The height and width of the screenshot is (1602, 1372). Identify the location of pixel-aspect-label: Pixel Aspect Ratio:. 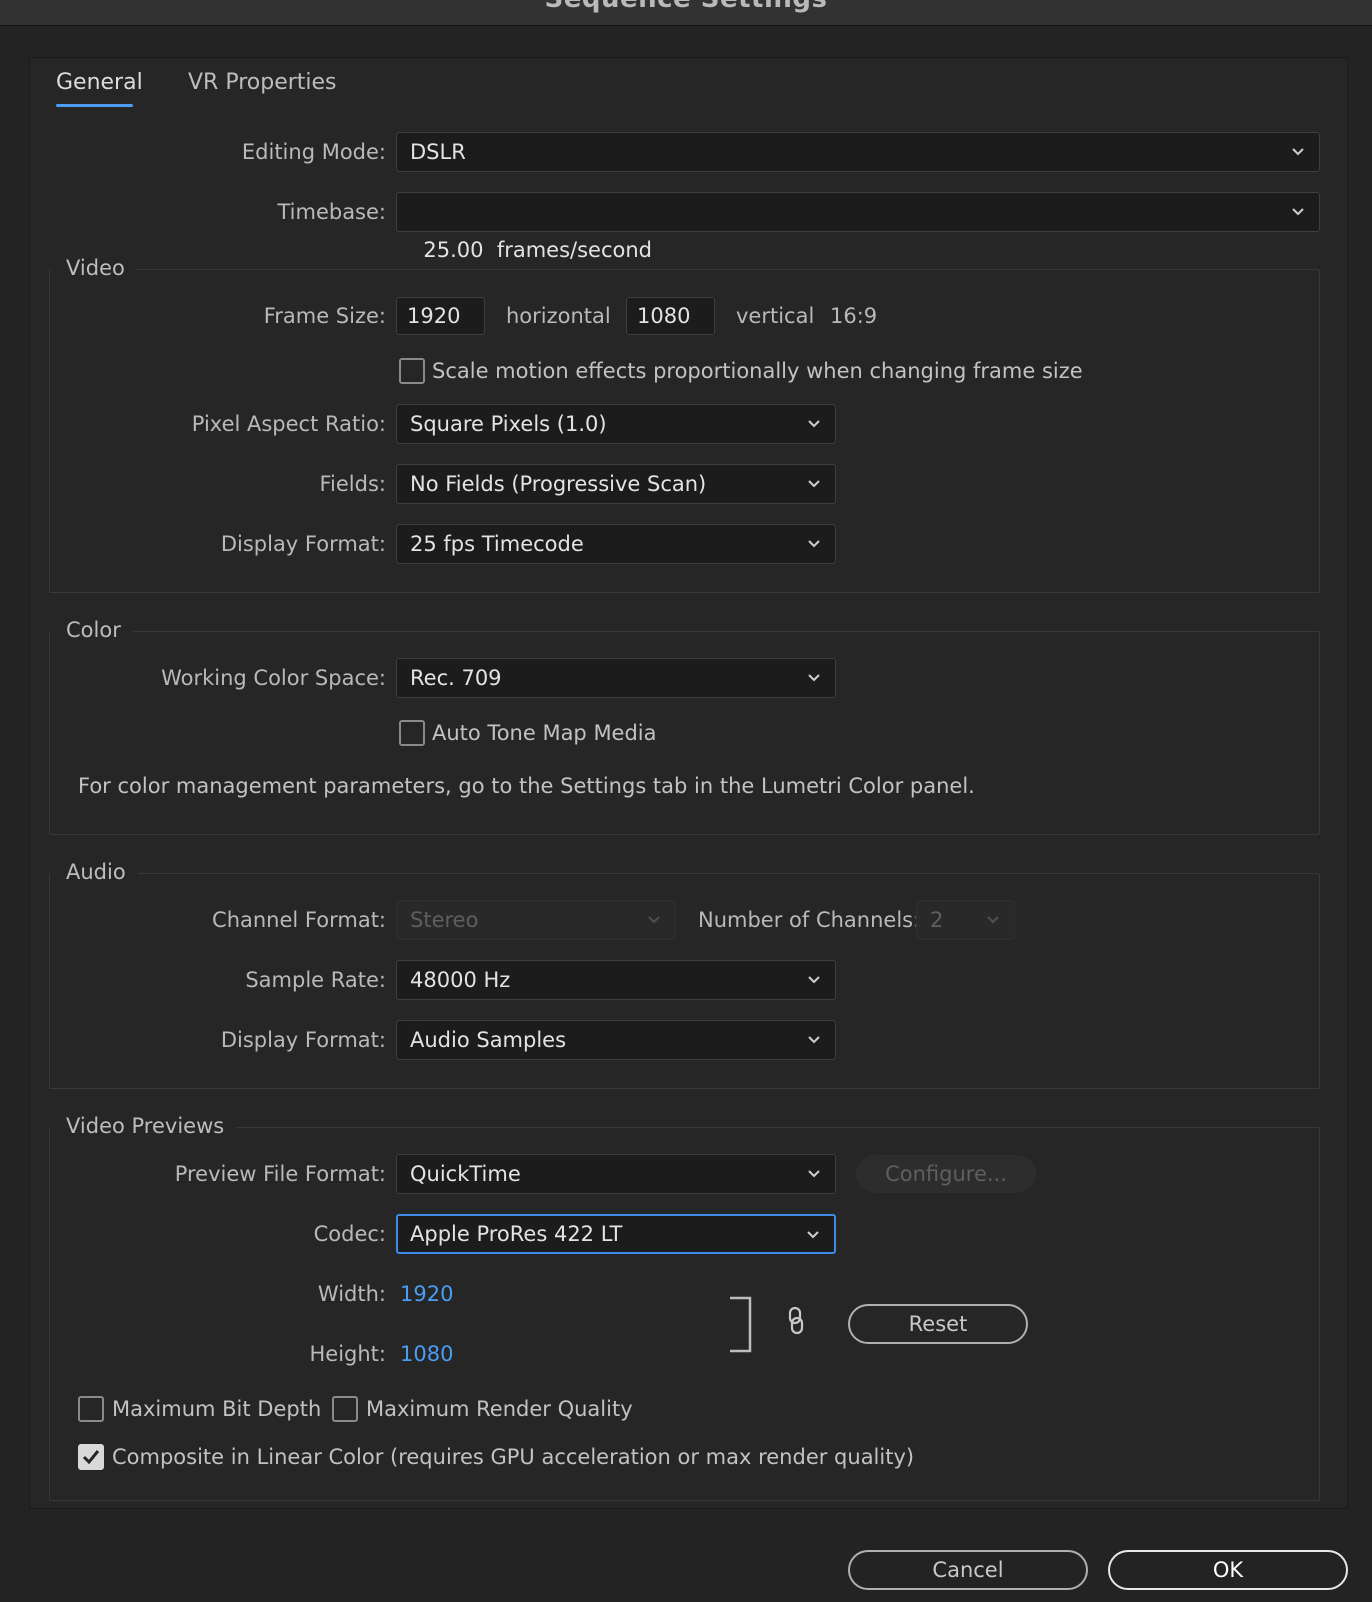
(288, 424).